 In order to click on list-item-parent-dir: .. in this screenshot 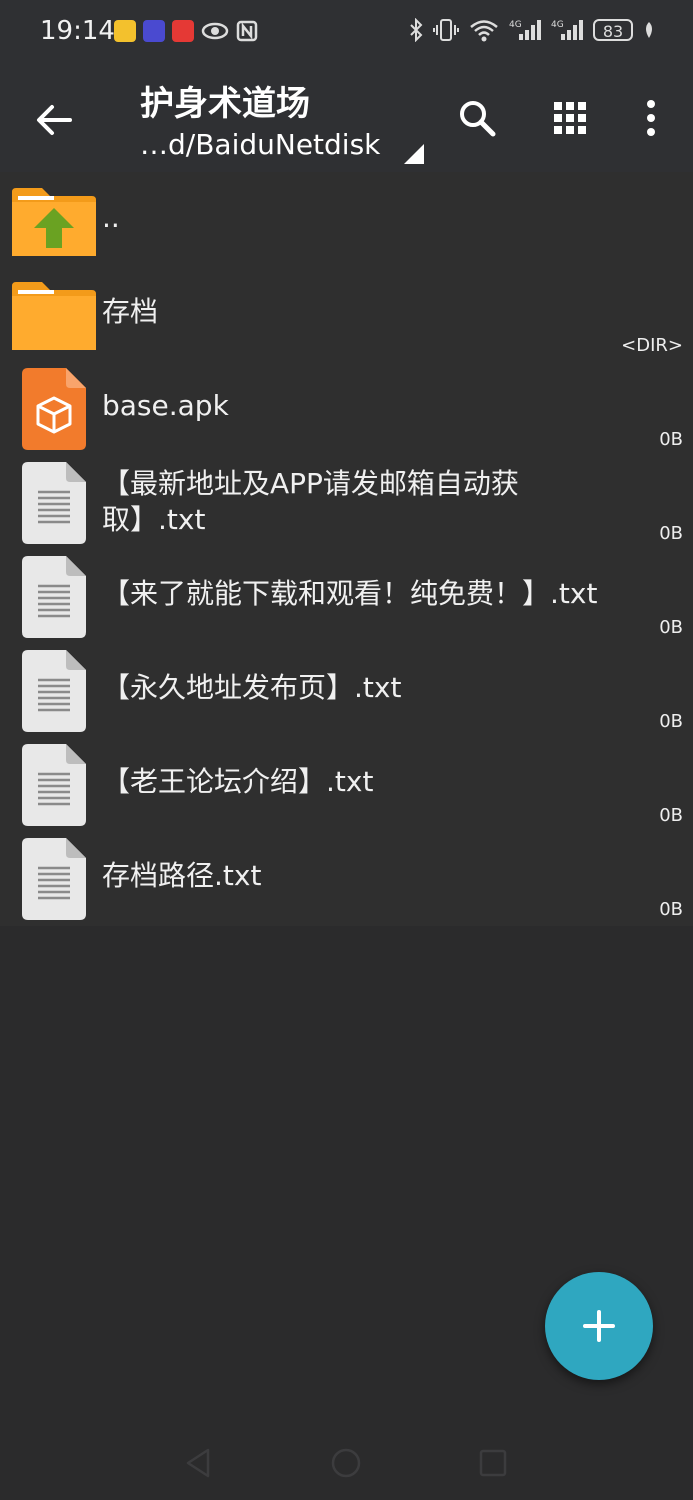, I will do `click(346, 219)`.